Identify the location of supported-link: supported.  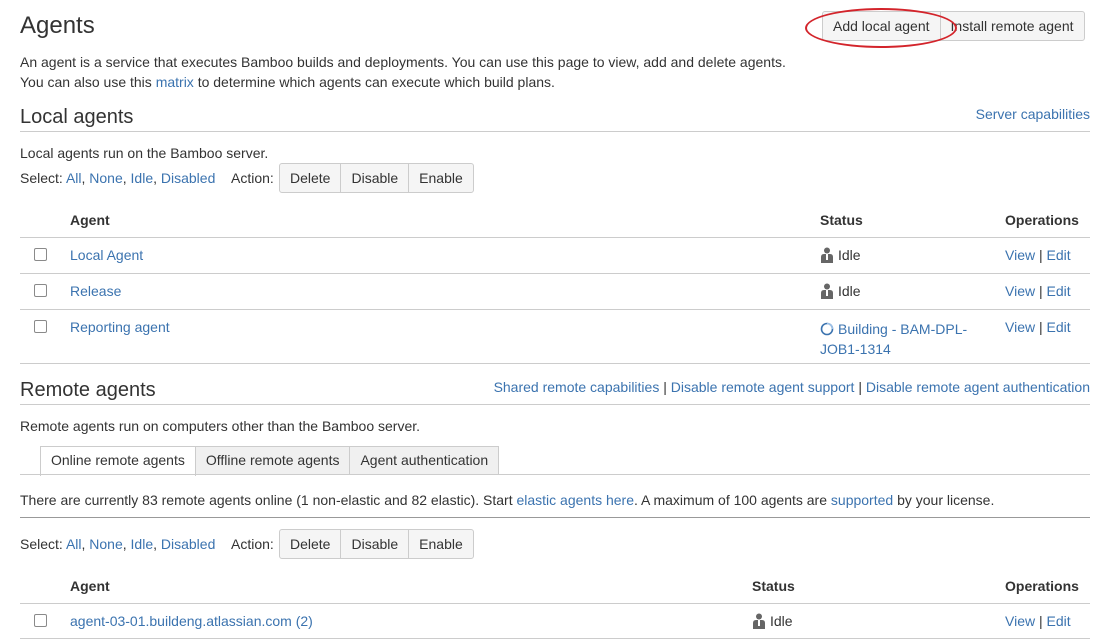
(862, 500).